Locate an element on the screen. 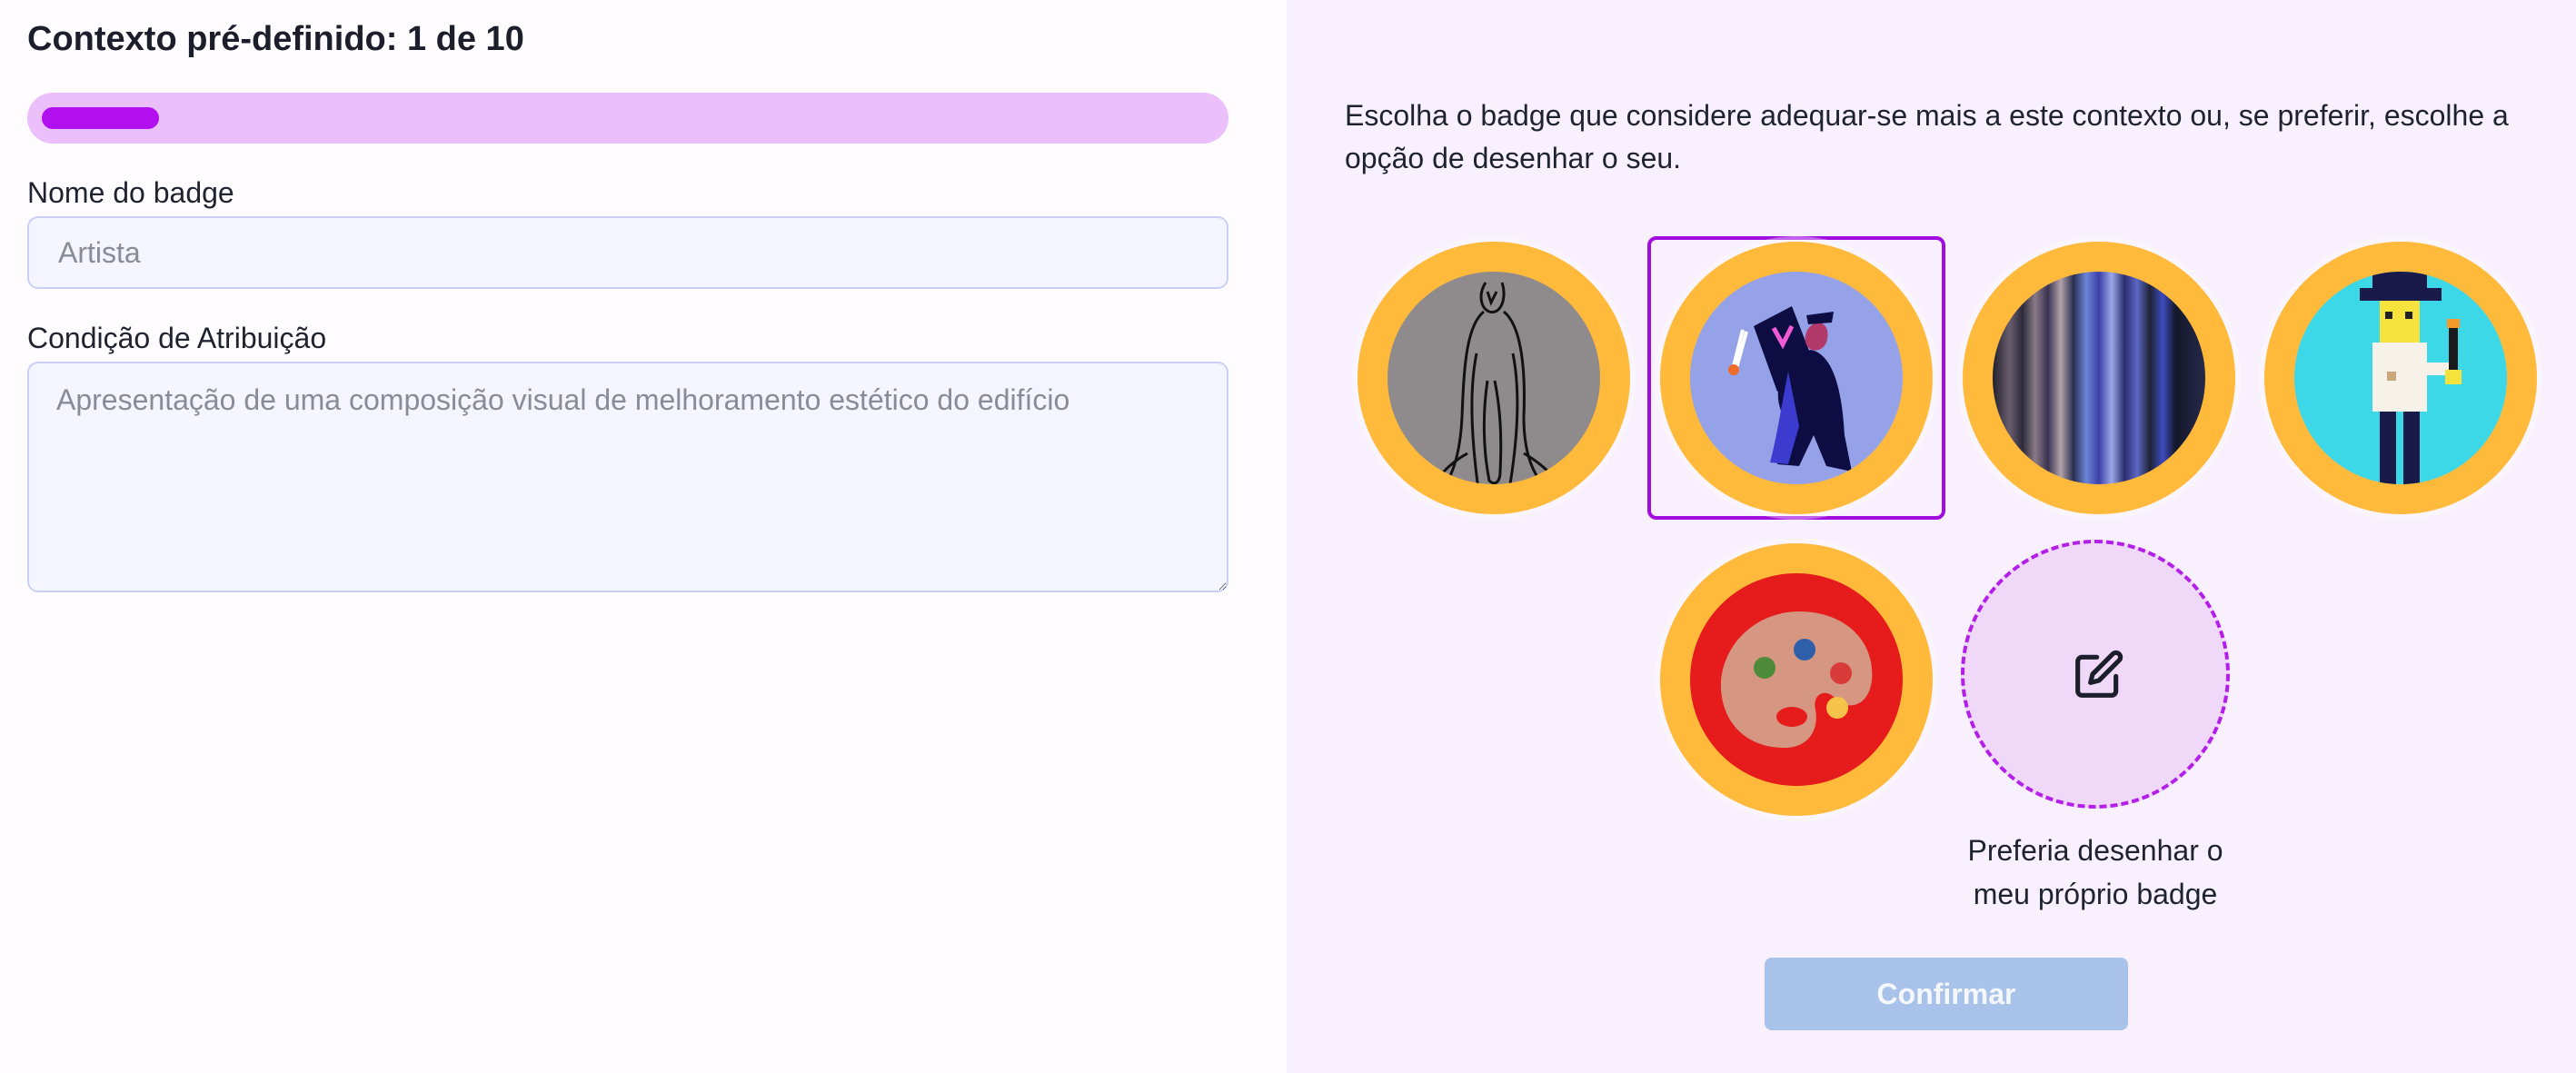 The height and width of the screenshot is (1073, 2576). paint-palette-icon is located at coordinates (1796, 680).